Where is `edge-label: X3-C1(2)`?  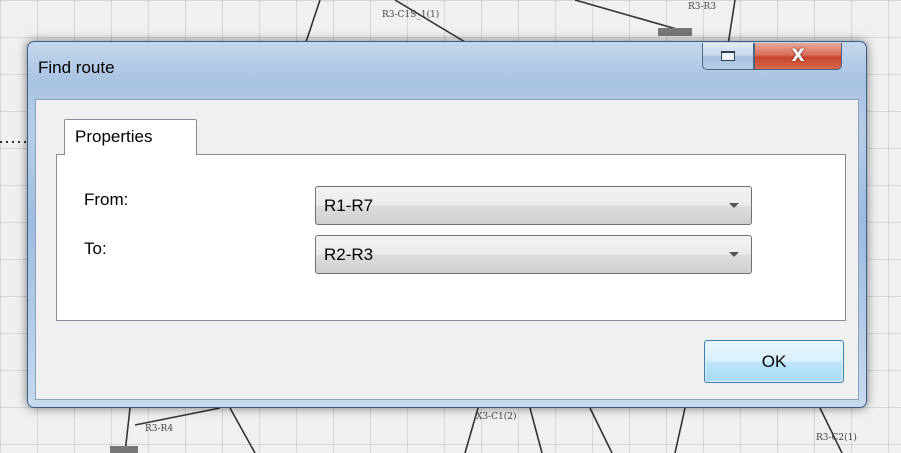 edge-label: X3-C1(2) is located at coordinates (496, 417).